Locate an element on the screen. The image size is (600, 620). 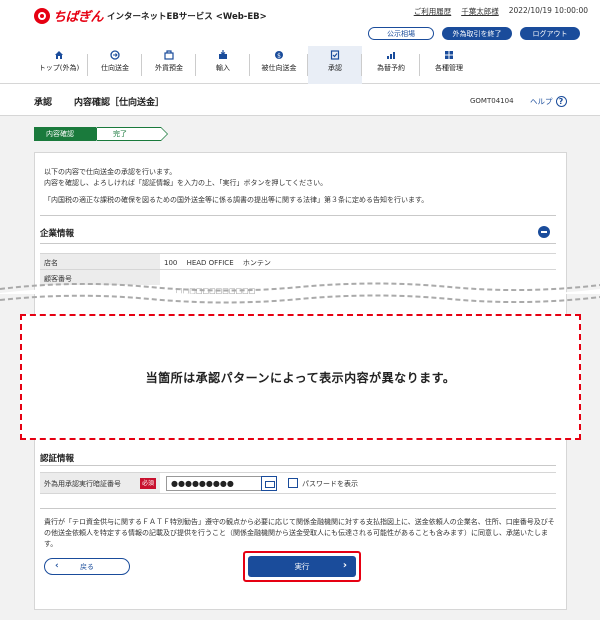
pattern-note-text: 当箇所は承認パターンによって表示内容が異なります。 is located at coordinates (300, 377).